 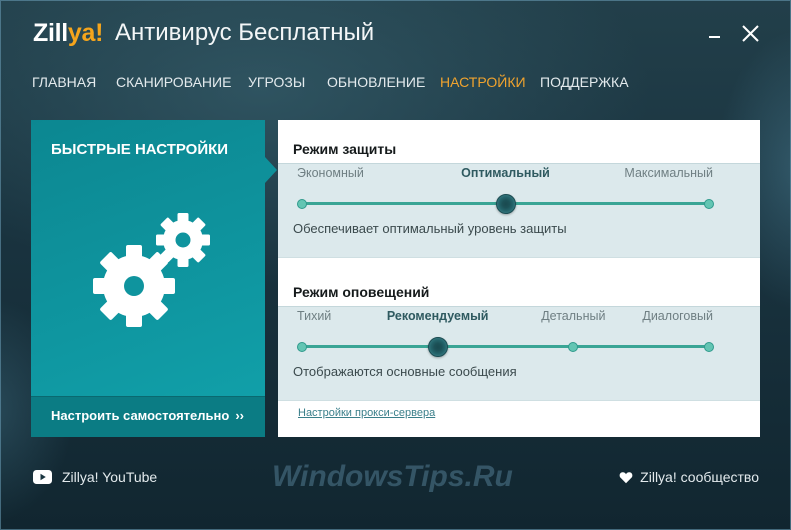 I want to click on close-button, so click(x=750, y=33).